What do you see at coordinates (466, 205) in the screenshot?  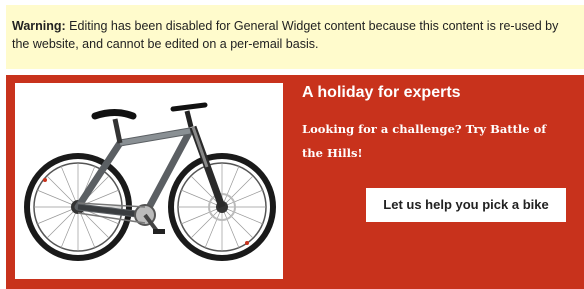 I see `pick-bike-button: Let us help you pick a bike` at bounding box center [466, 205].